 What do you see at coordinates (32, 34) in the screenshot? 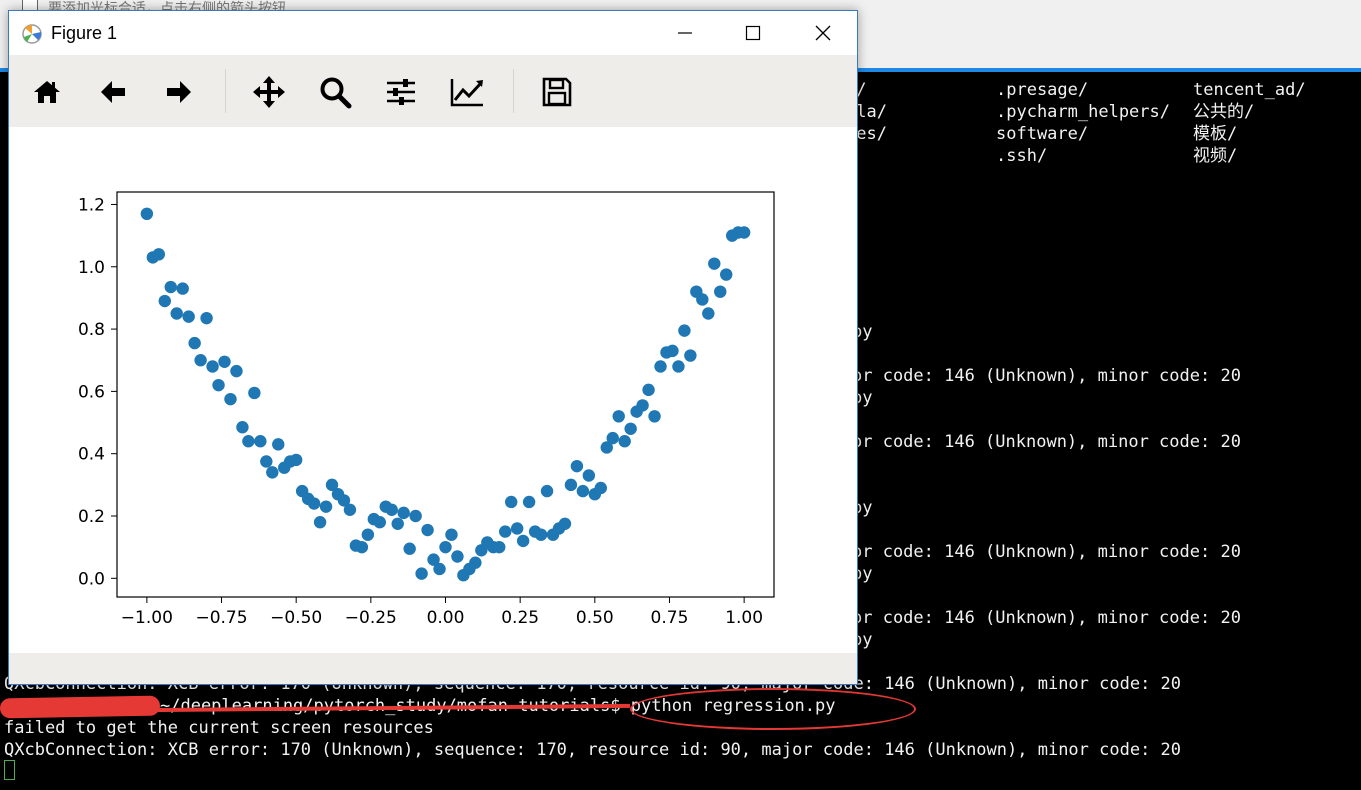
I see `matplotlib-app-icon` at bounding box center [32, 34].